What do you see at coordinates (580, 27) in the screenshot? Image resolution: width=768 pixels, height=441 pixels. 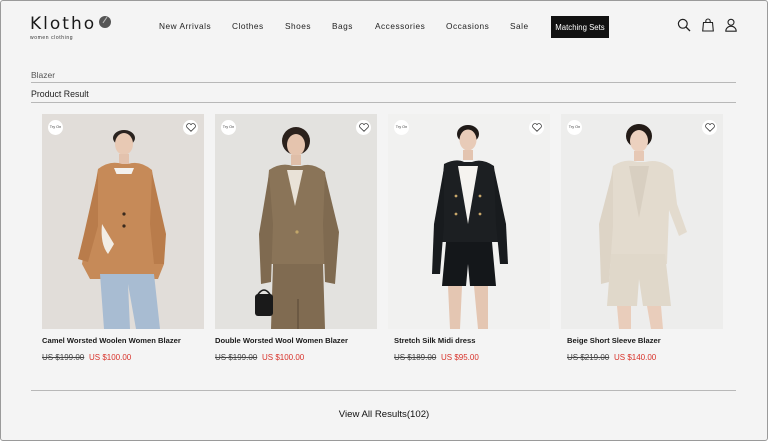 I see `nav-item-matching-sets: Matching Sets` at bounding box center [580, 27].